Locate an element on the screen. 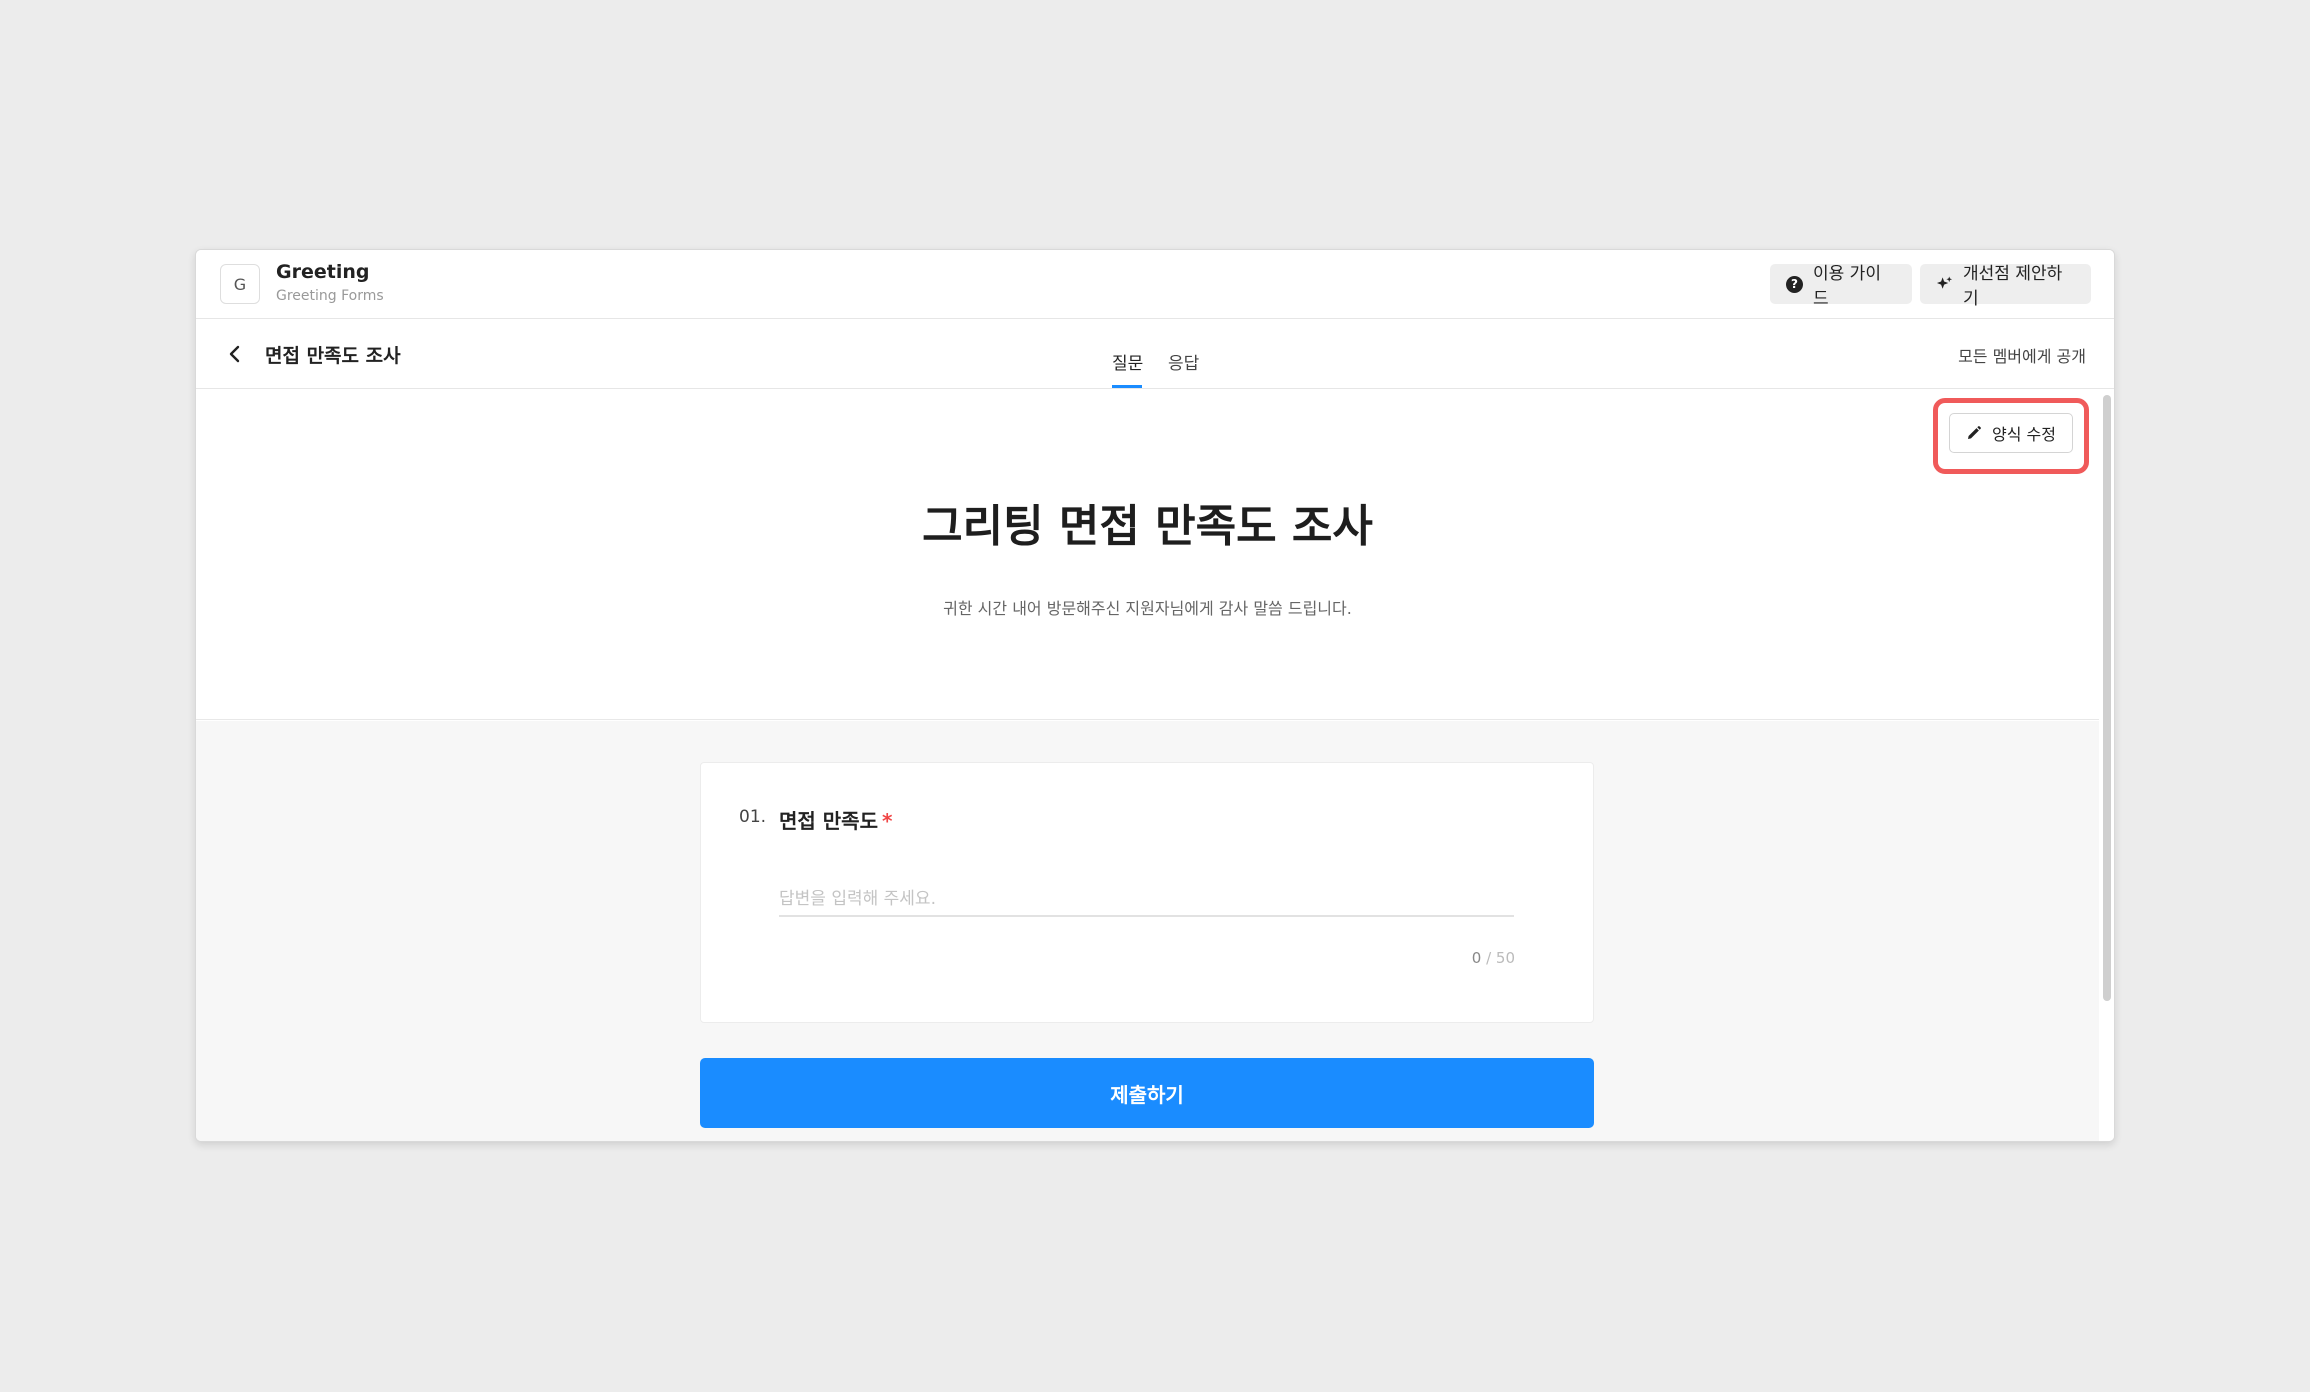  question-card: 01. 면접 만족도* 0 / 50 is located at coordinates (1147, 892).